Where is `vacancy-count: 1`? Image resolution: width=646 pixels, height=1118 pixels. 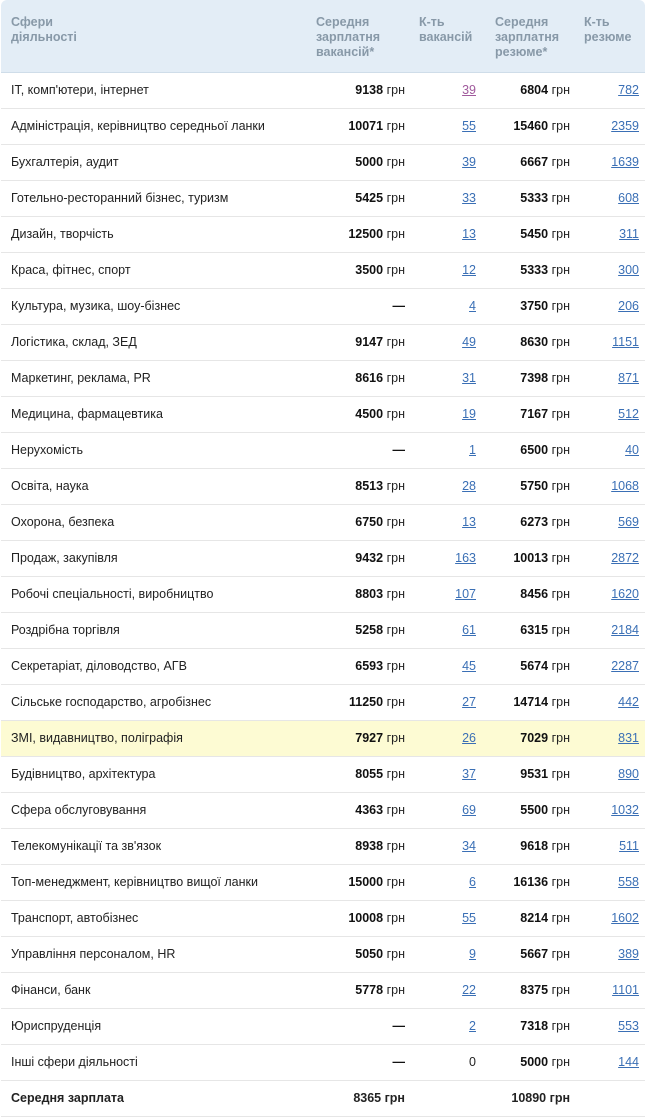
vacancy-count: 1 is located at coordinates (451, 450).